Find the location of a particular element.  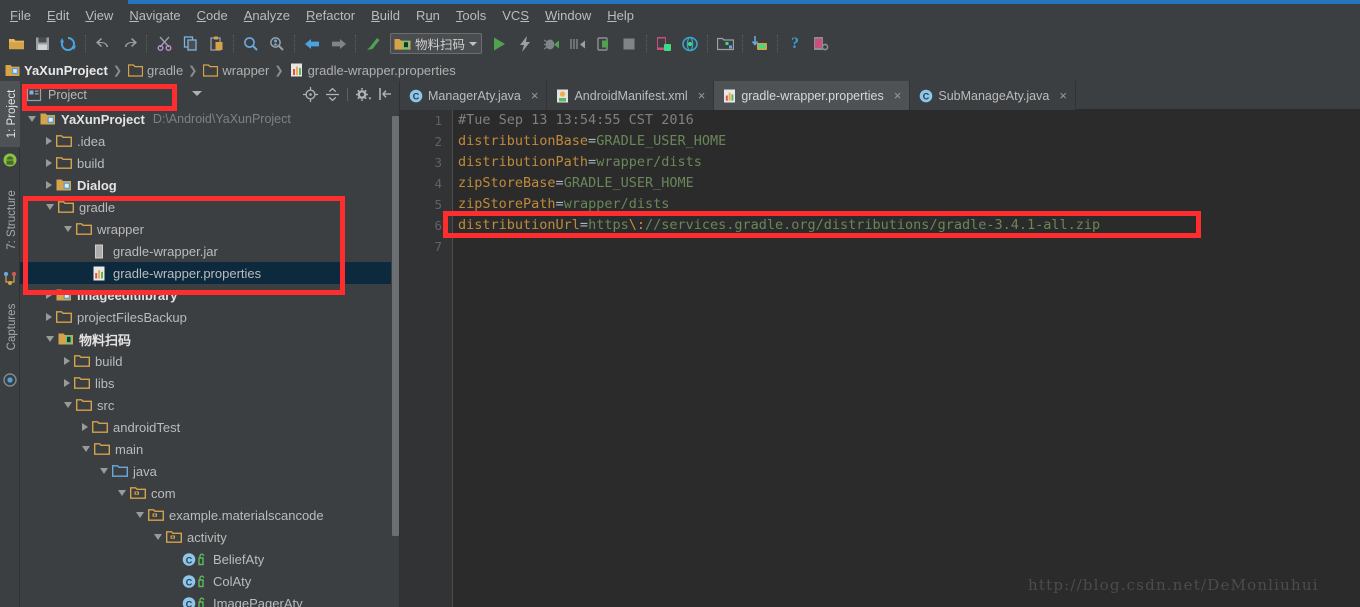

menu-item-window: Window is located at coordinates (568, 16).